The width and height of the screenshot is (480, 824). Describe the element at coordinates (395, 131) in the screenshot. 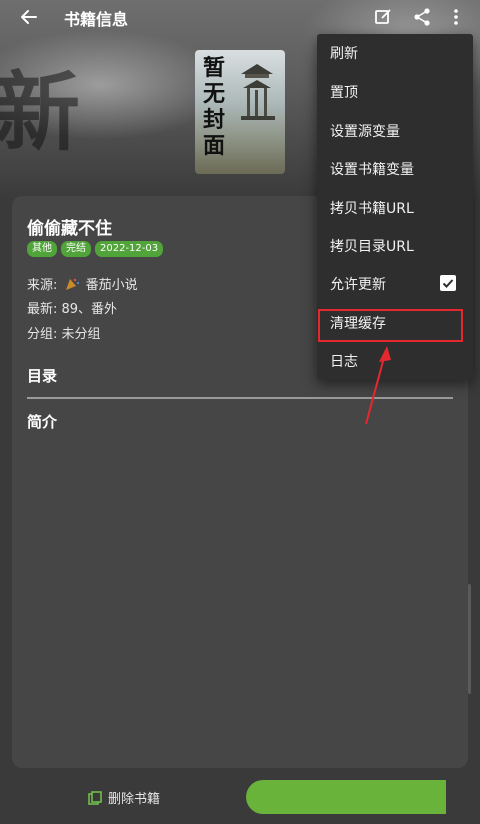

I see `menu-item-source-var: 设置源变量` at that location.